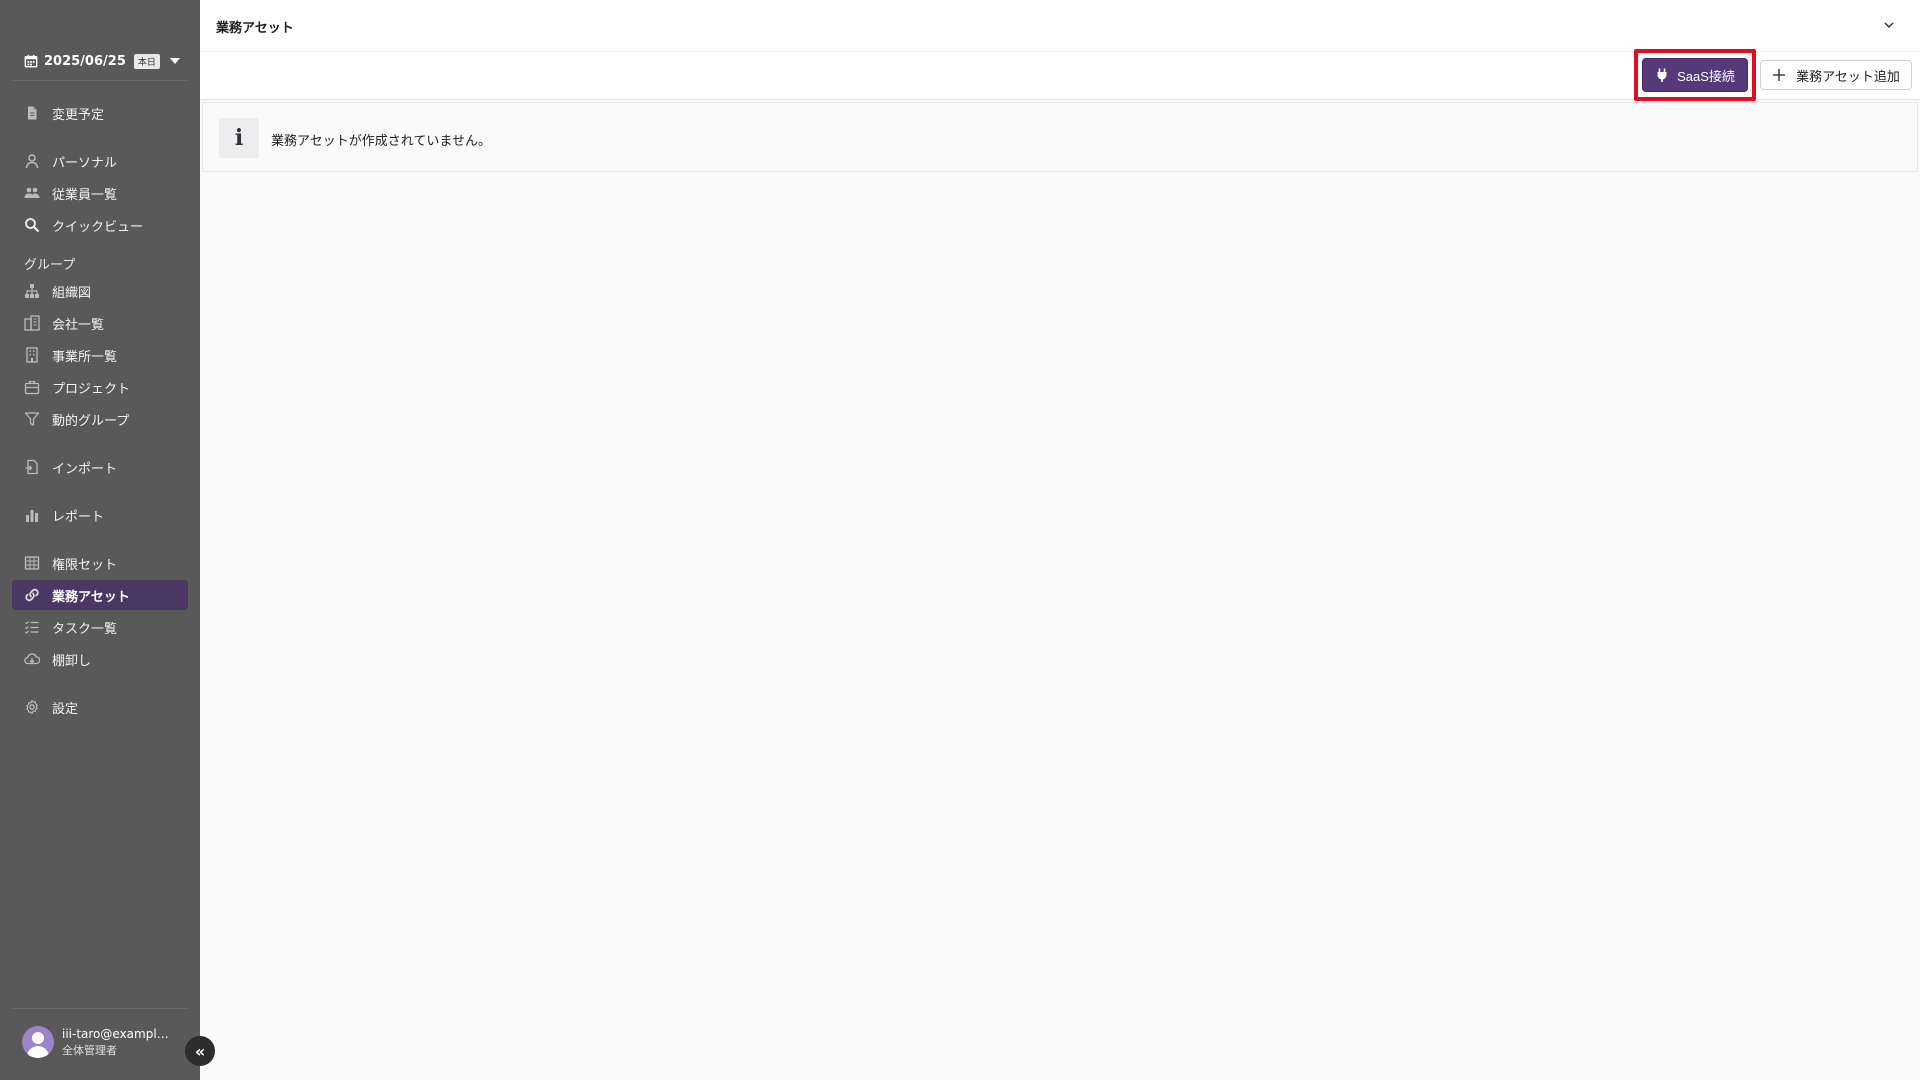 The image size is (1920, 1080). Describe the element at coordinates (239, 138) in the screenshot. I see `info-icon: i` at that location.